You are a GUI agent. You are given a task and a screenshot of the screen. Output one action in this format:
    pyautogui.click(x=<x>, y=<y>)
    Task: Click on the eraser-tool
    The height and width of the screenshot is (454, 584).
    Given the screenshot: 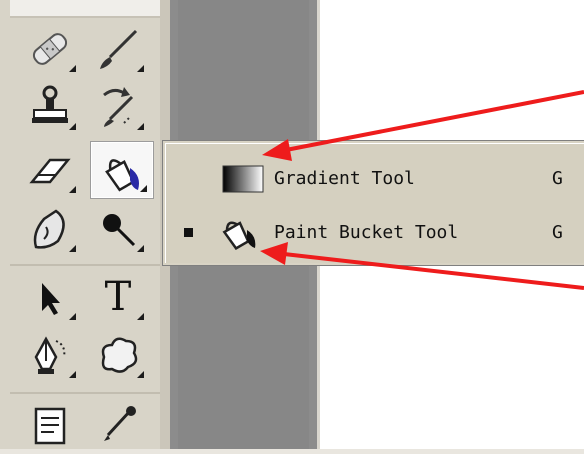 What is the action you would take?
    pyautogui.click(x=50, y=170)
    